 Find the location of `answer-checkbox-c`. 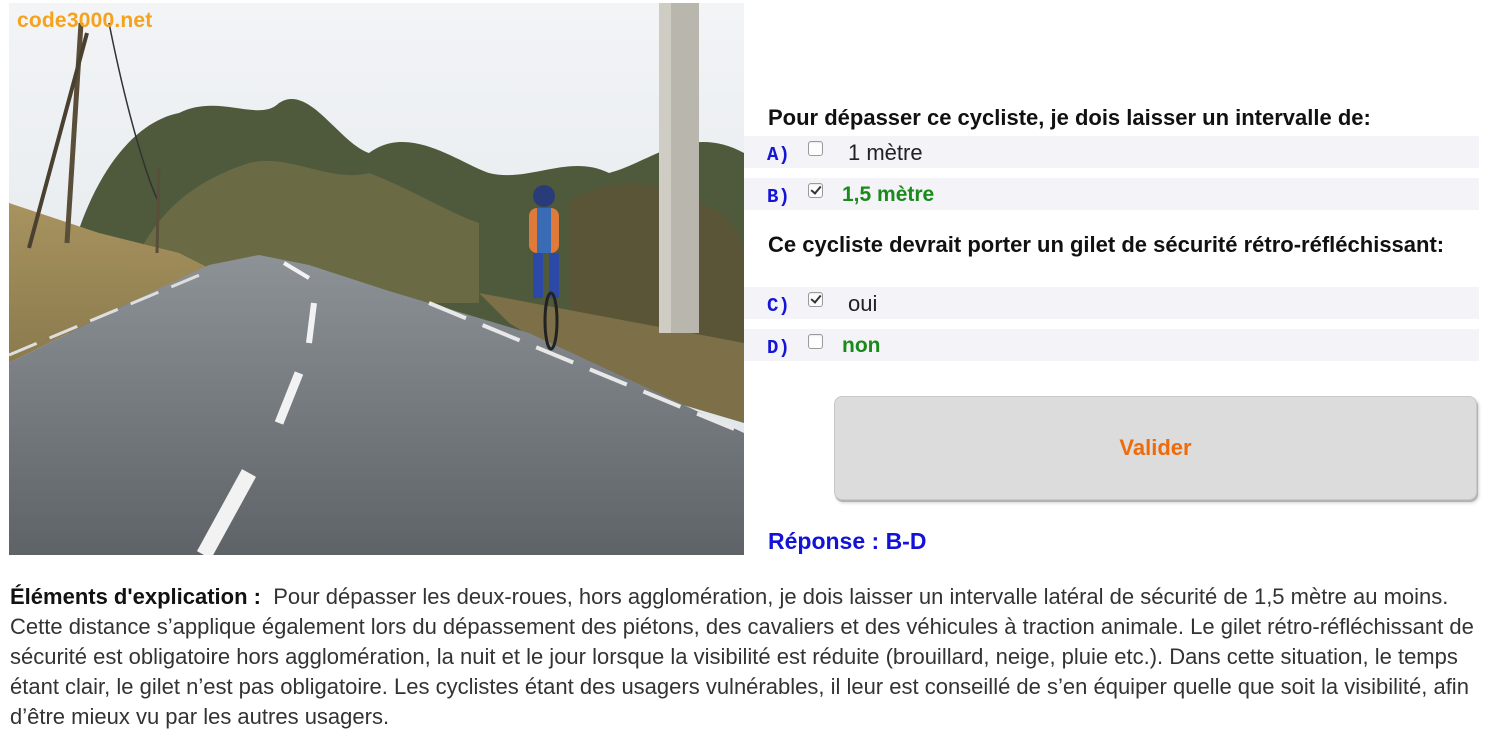

answer-checkbox-c is located at coordinates (815, 299).